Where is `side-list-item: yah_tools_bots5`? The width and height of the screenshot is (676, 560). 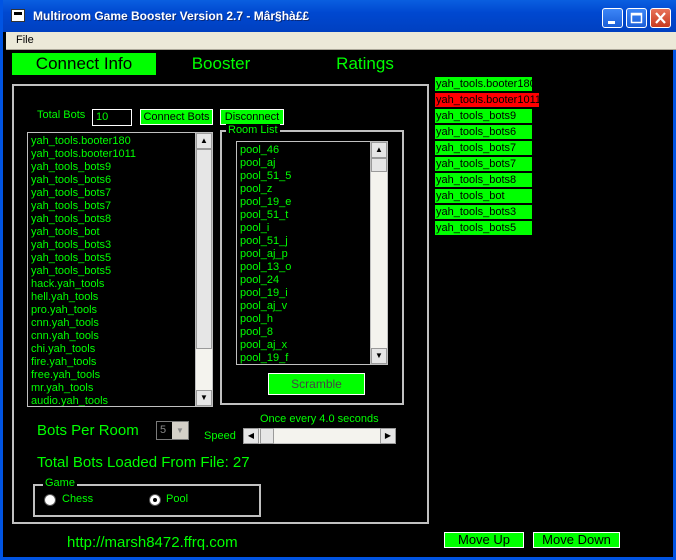
side-list-item: yah_tools_bots5 is located at coordinates (483, 228).